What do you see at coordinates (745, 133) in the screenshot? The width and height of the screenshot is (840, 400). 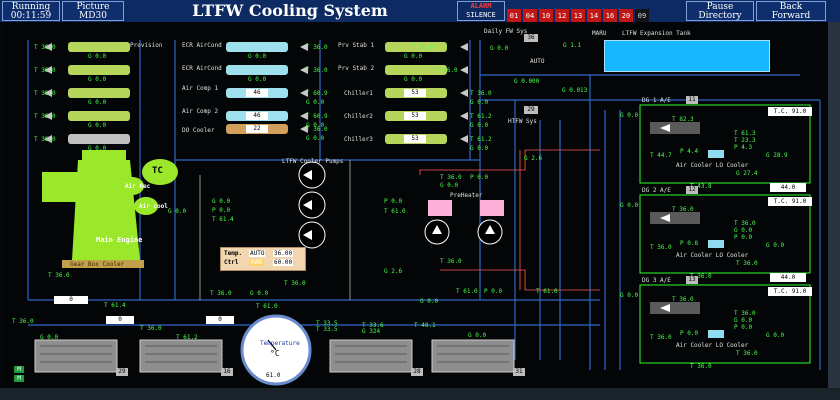 I see `temp-value: T 61.3` at bounding box center [745, 133].